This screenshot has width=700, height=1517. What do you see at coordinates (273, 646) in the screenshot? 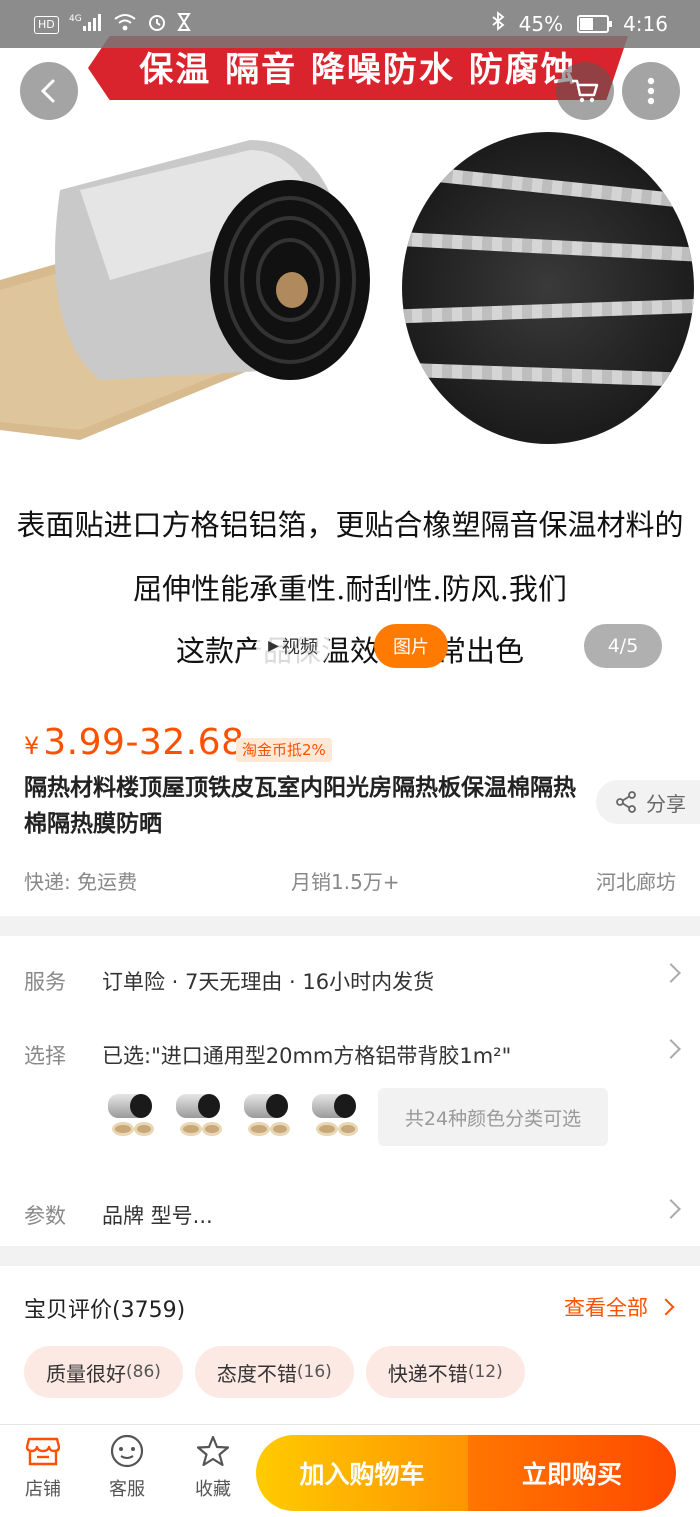
I see `play-icon: ▶` at bounding box center [273, 646].